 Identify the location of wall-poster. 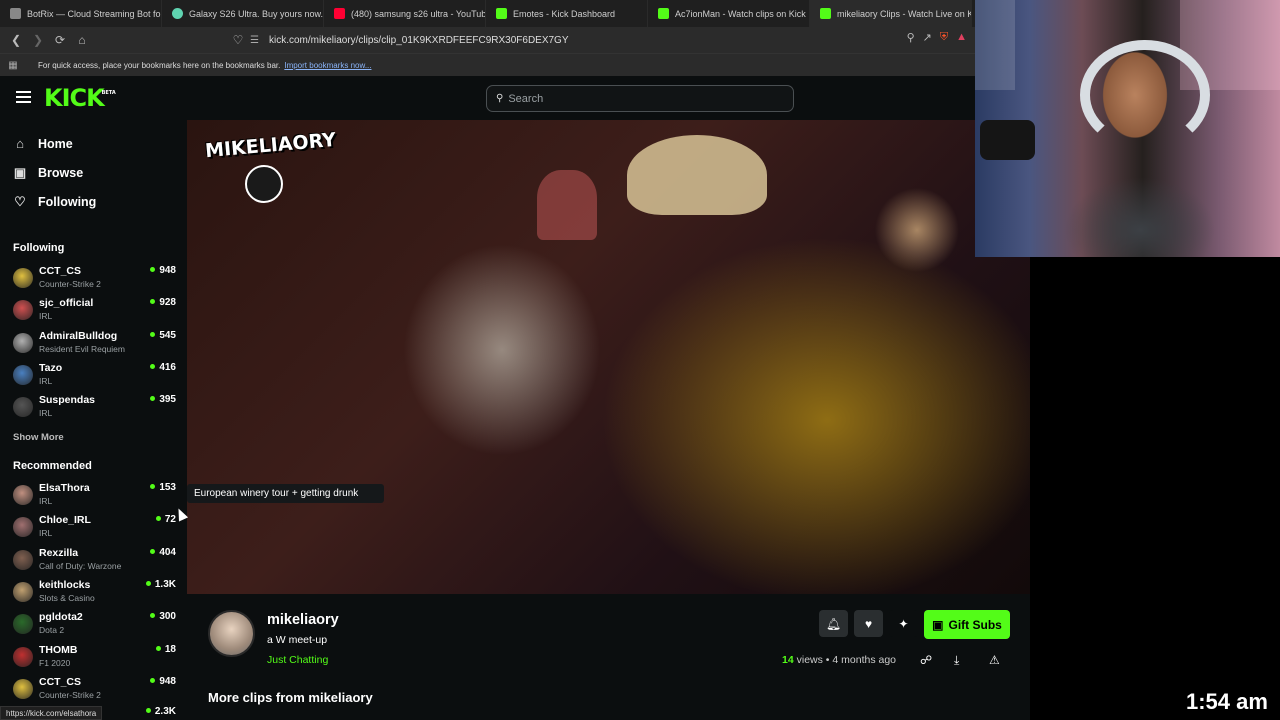
(995, 45).